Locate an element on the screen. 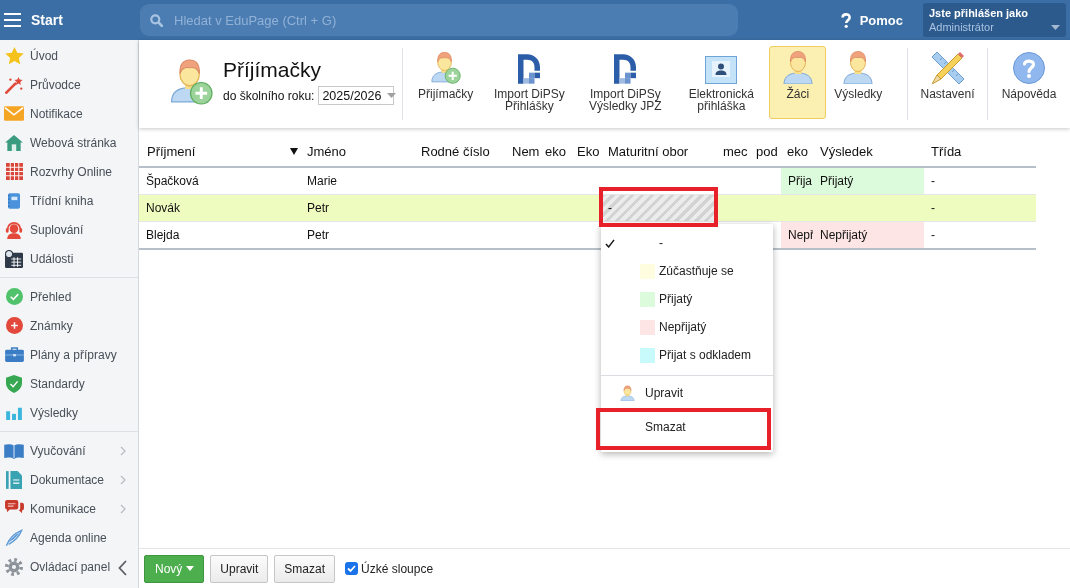 This screenshot has height=588, width=1070. menu-item: Zúčastňuje se is located at coordinates (687, 271).